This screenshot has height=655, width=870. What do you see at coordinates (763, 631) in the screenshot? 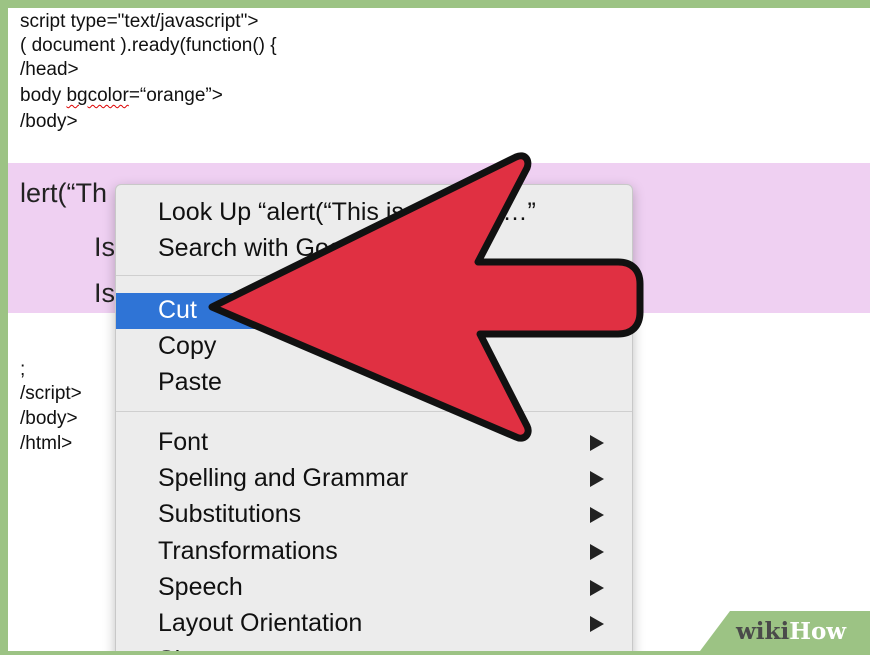
I see `watermark-wiki: wiki` at bounding box center [763, 631].